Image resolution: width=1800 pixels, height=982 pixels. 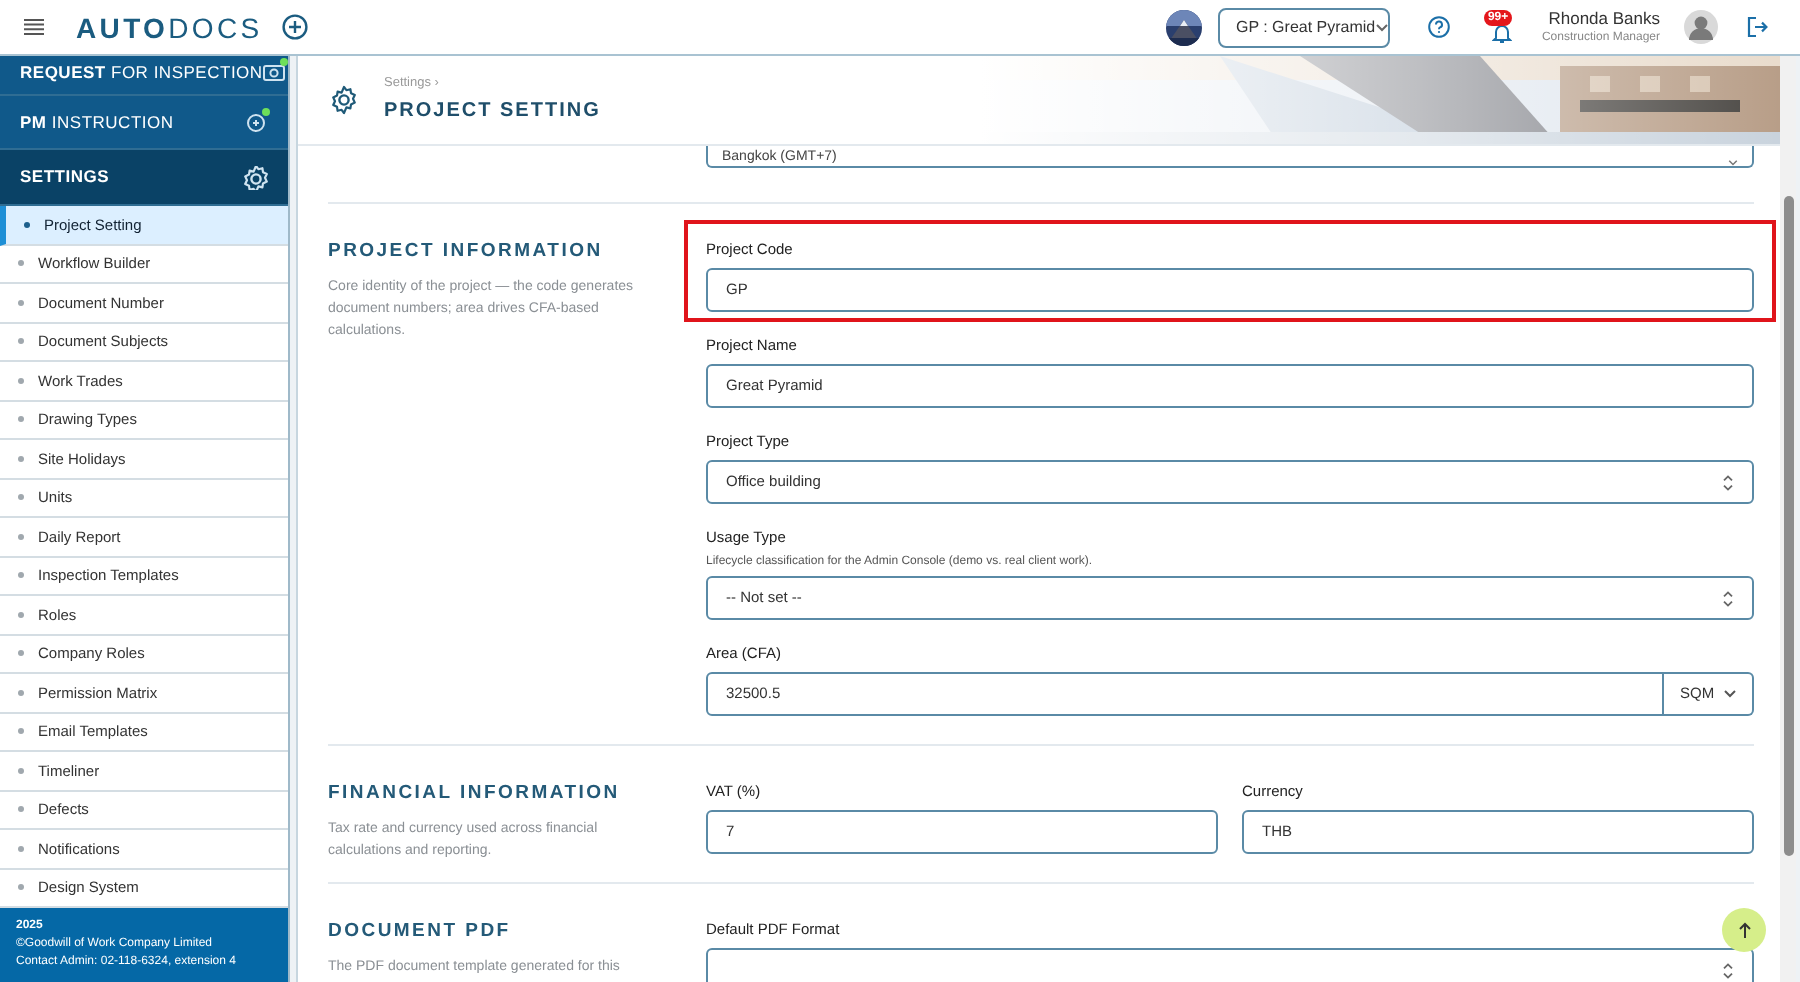 I want to click on section-title: PROJECT INFORMATION, so click(x=466, y=252).